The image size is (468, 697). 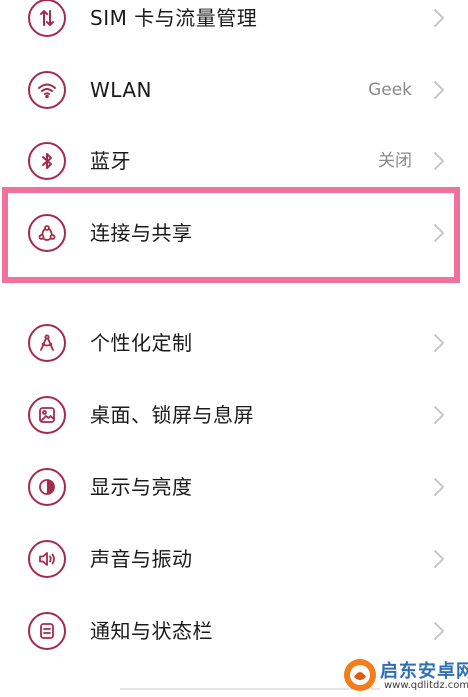 I want to click on settings-item-label: 蓝牙, so click(x=110, y=161).